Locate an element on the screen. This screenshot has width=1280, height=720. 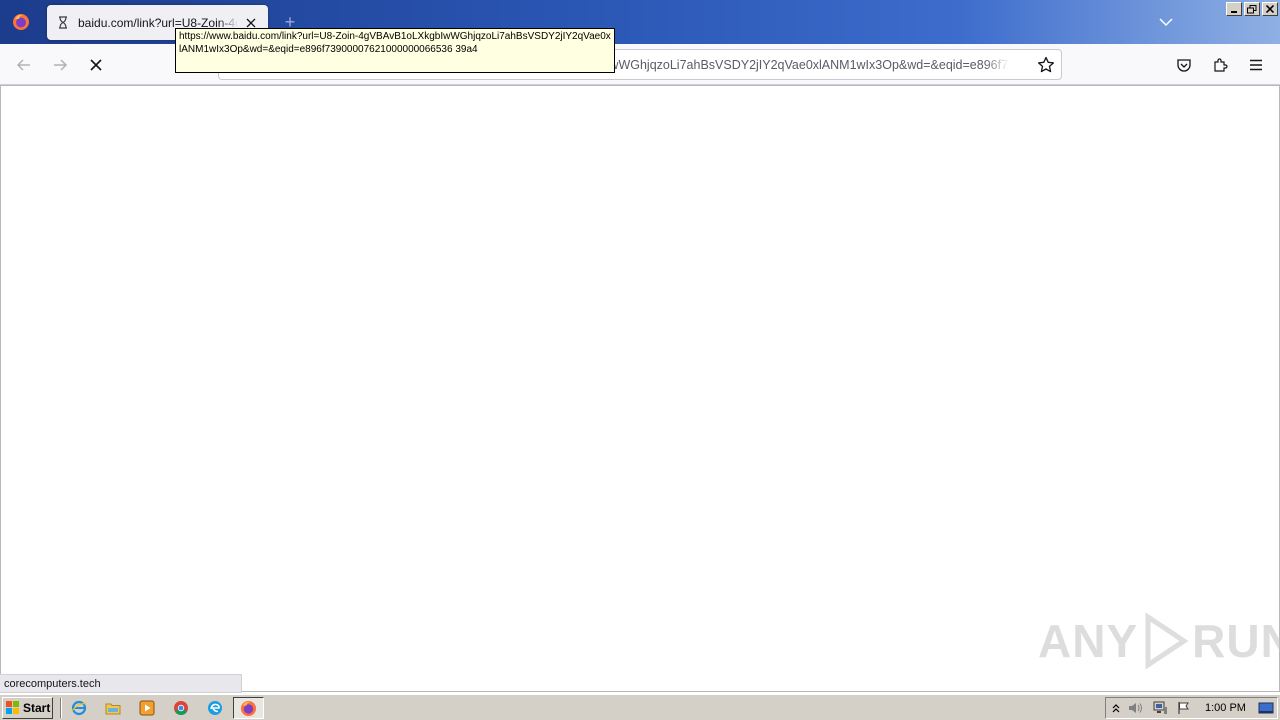
restore-button is located at coordinates (1252, 9).